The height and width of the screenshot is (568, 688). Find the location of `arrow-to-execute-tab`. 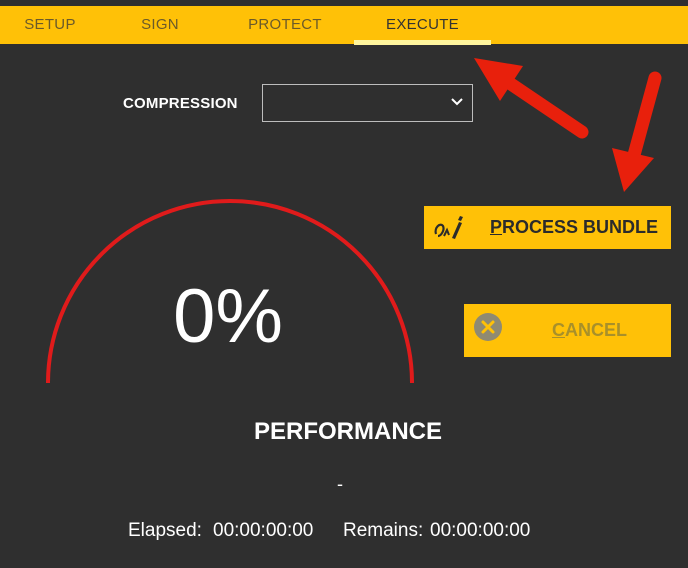

arrow-to-execute-tab is located at coordinates (531, 98).